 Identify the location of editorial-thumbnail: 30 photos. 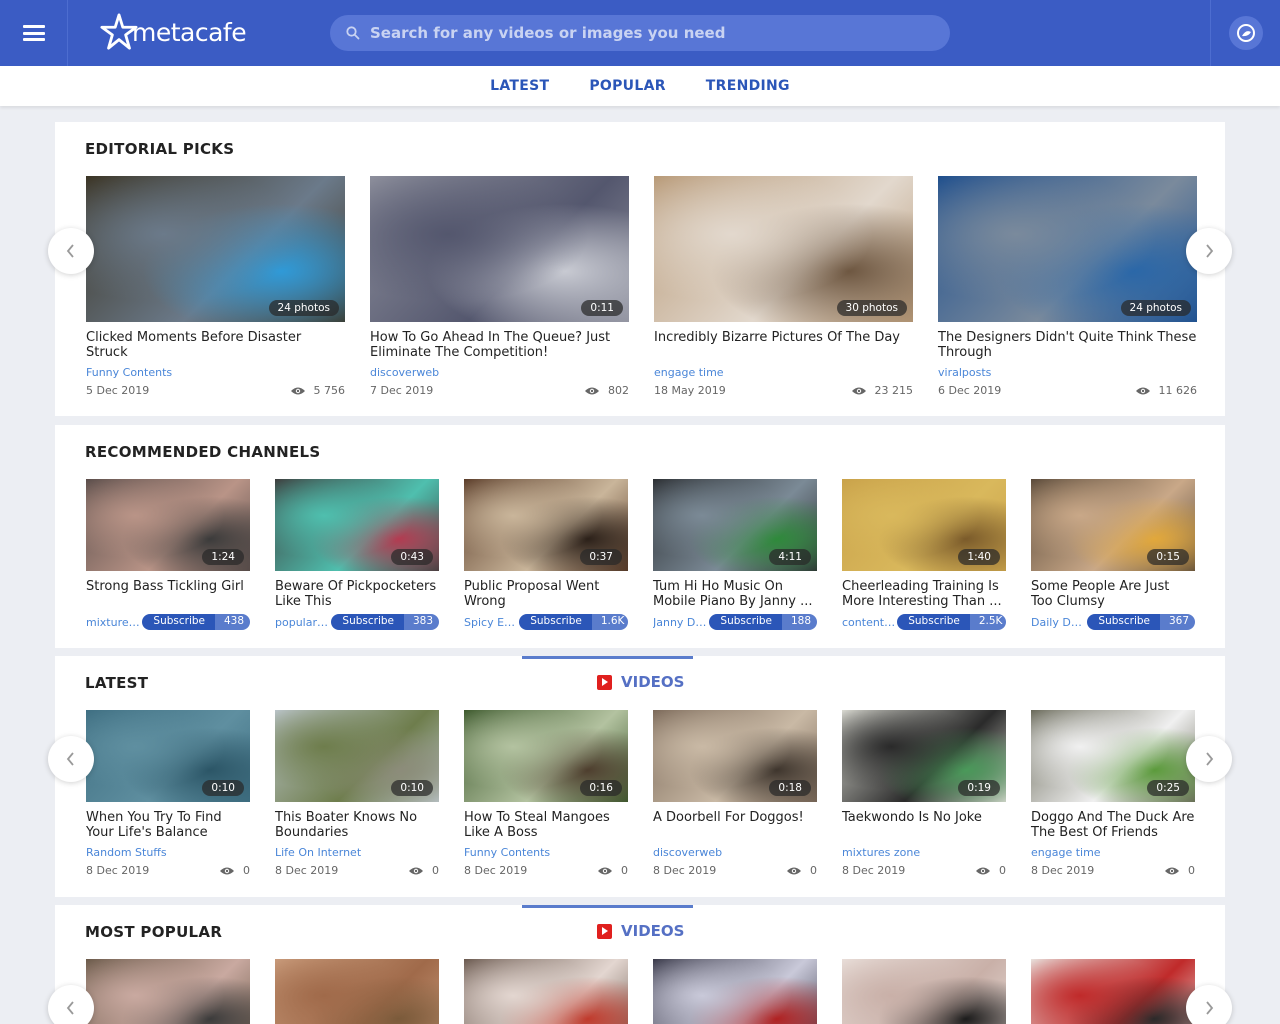
(783, 249).